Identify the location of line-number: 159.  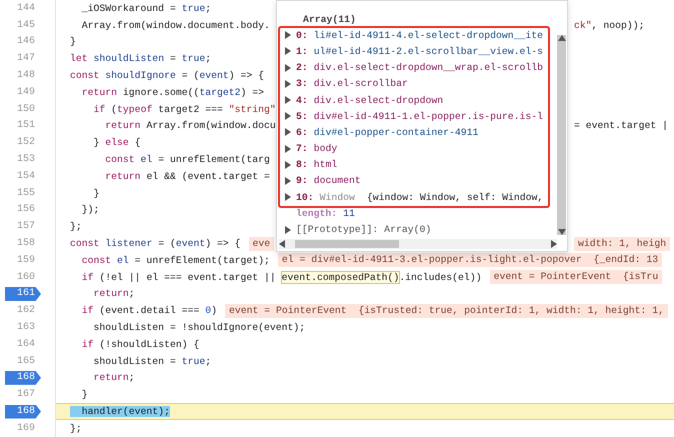
(25, 260).